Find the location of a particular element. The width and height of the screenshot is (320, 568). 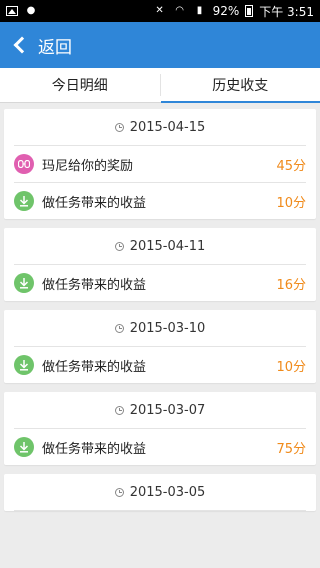

record-card: 2015-03-07 做任务带来的收益 75分 is located at coordinates (160, 428).